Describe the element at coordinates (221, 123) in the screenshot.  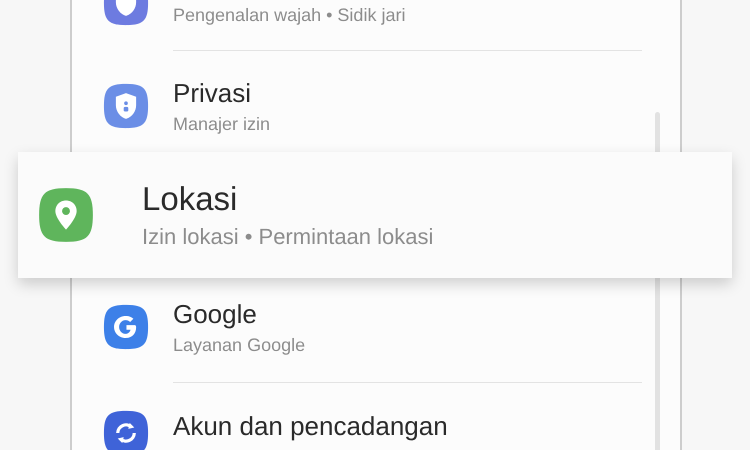
I see `setting-subtitle: Manajer izin` at that location.